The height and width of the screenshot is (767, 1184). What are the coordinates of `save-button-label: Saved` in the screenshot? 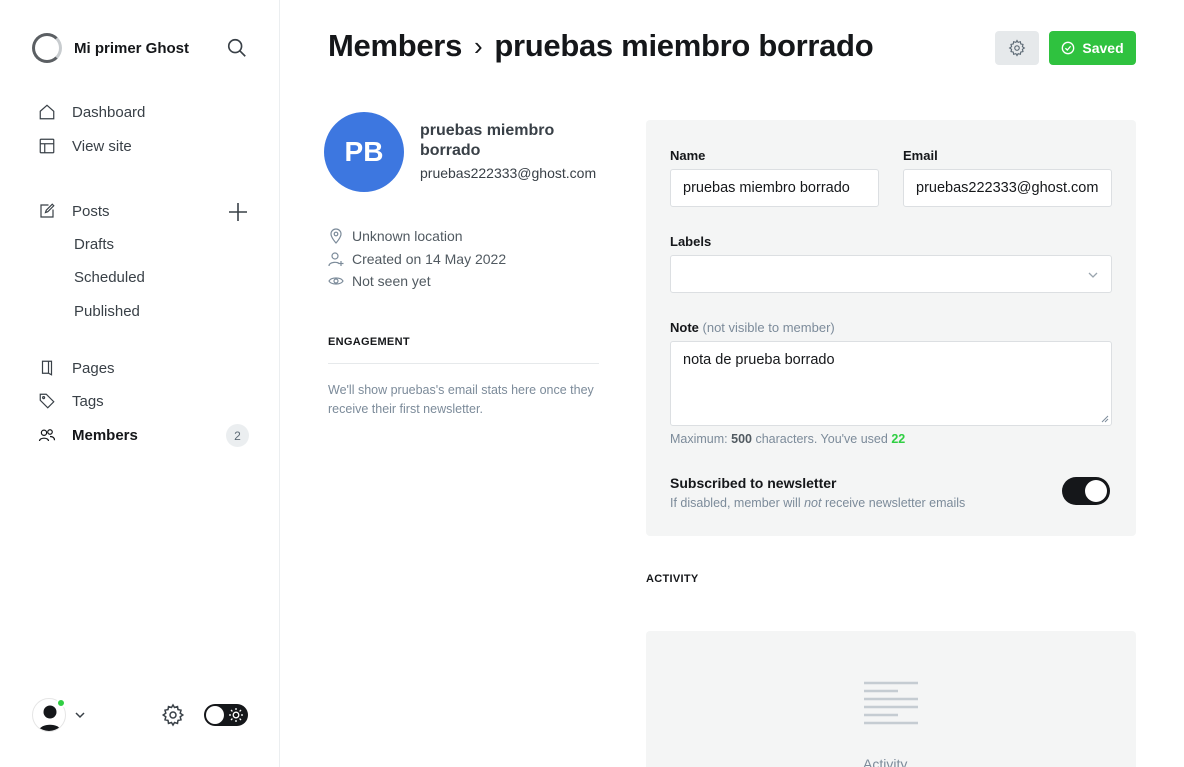 It's located at (1103, 48).